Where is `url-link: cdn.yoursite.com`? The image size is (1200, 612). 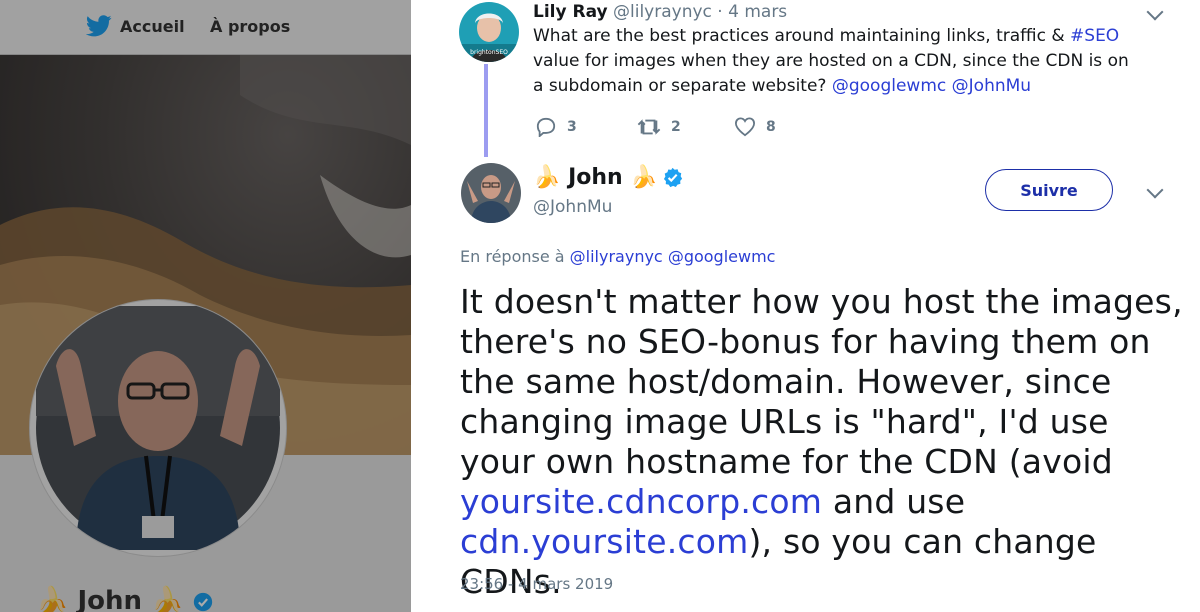 url-link: cdn.yoursite.com is located at coordinates (604, 541).